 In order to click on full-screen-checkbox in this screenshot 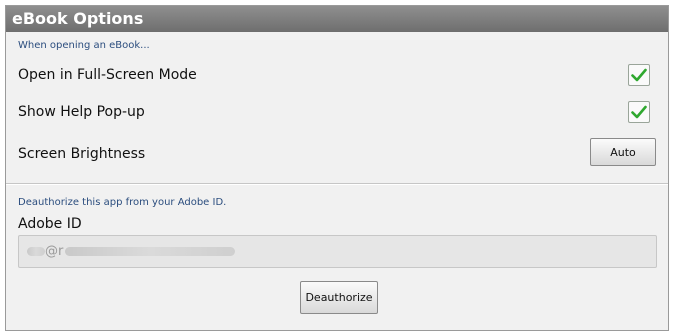, I will do `click(639, 75)`.